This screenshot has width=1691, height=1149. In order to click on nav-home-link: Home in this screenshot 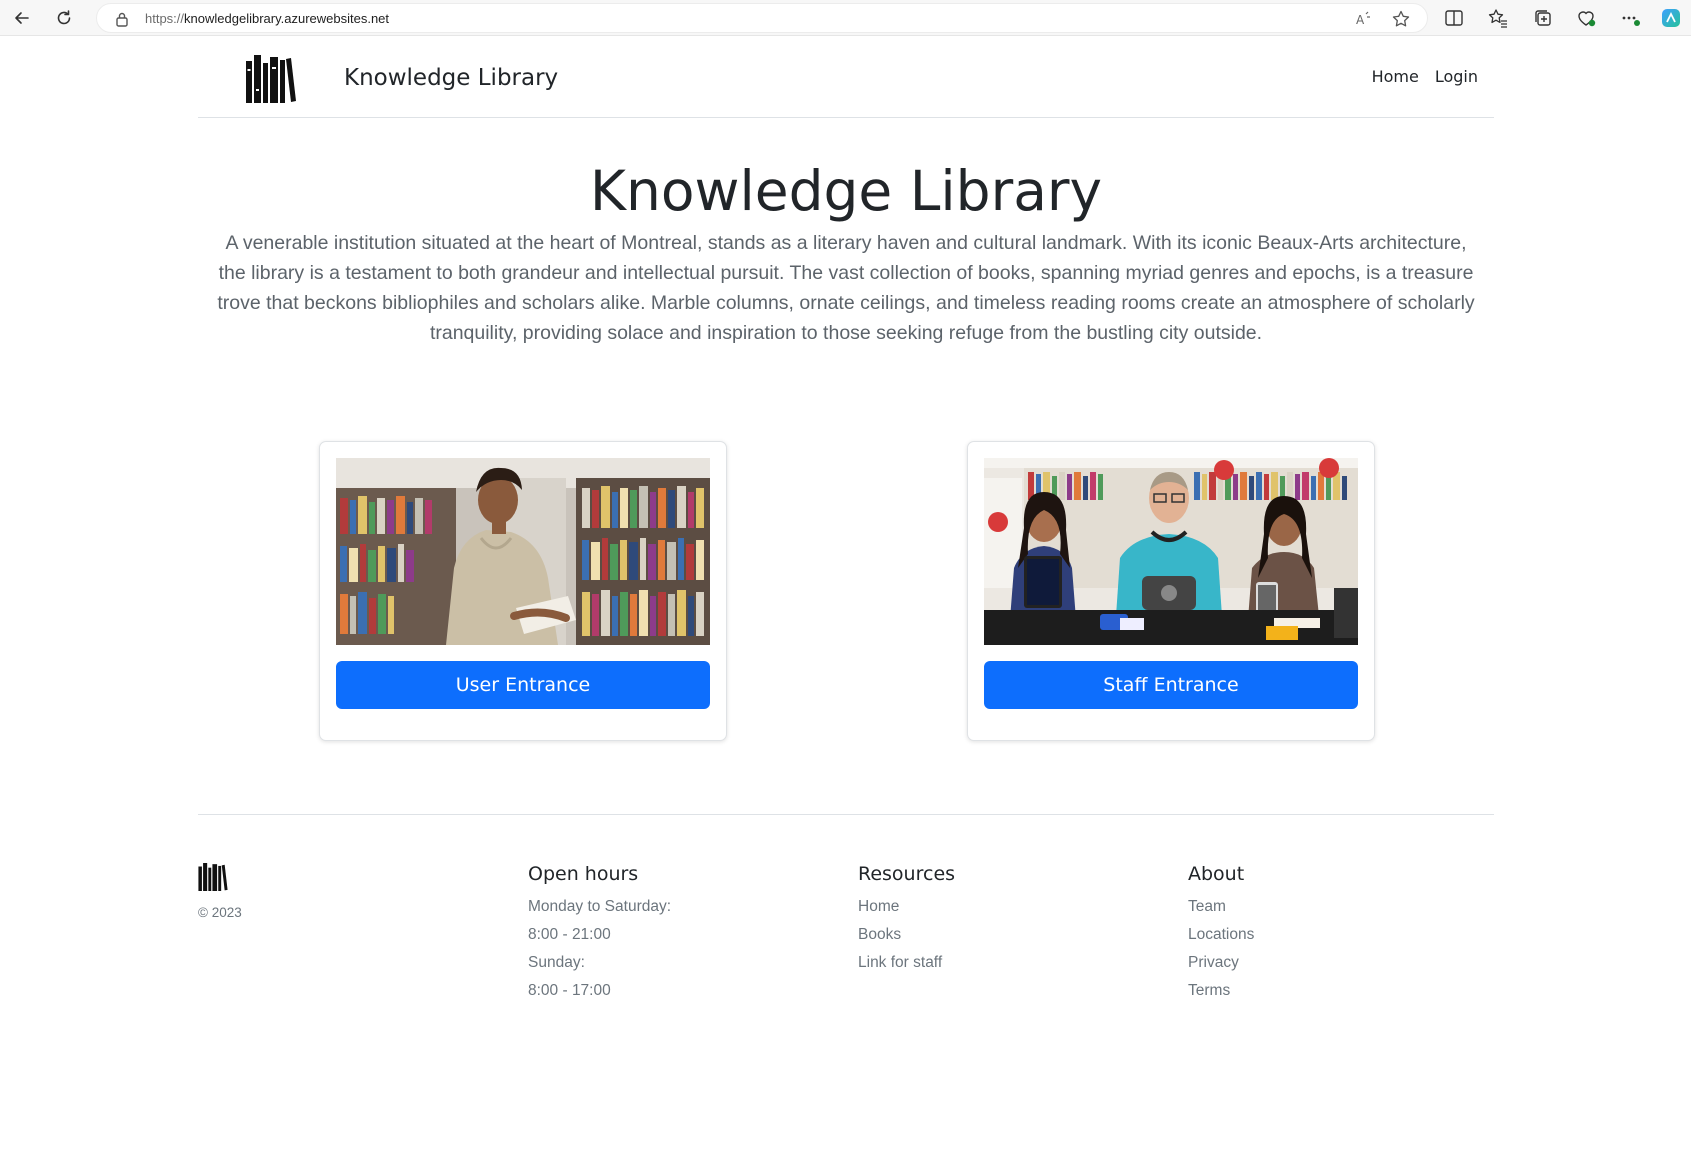, I will do `click(1395, 76)`.